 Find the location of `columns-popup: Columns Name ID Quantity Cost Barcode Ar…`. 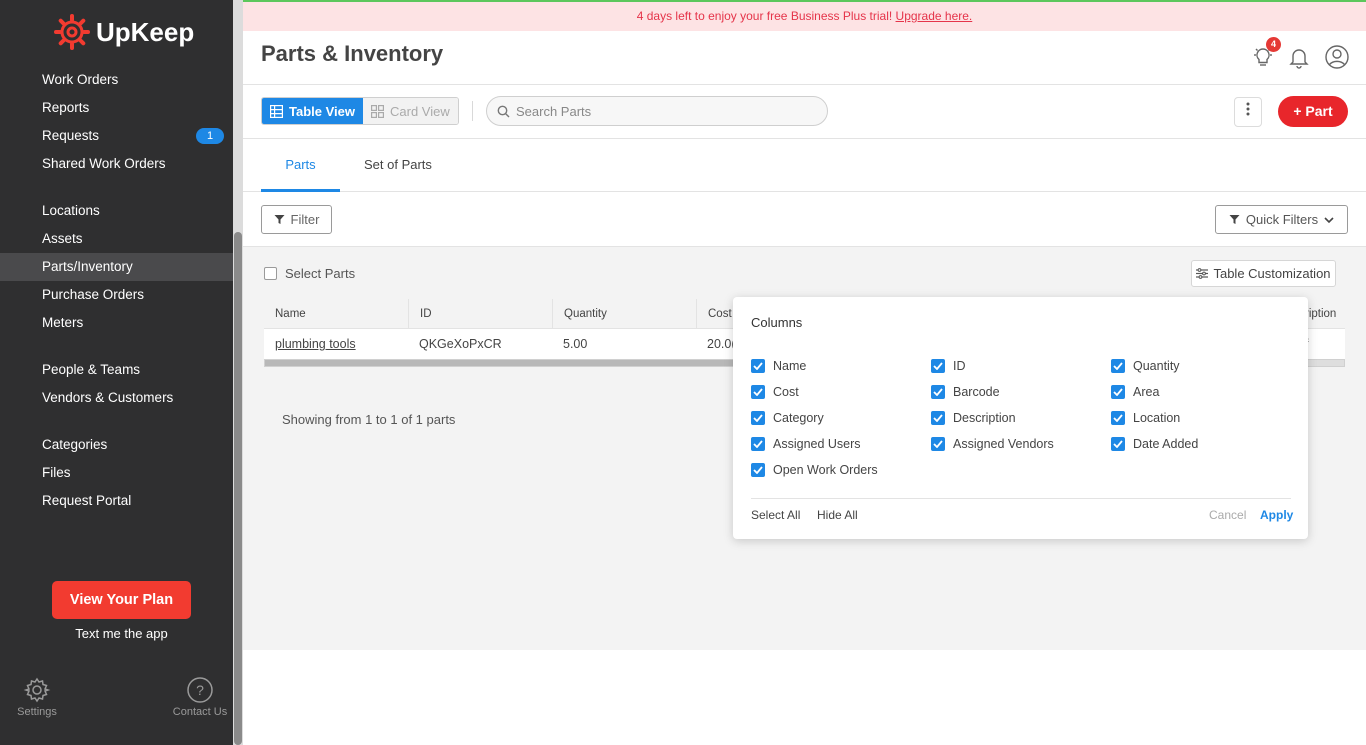

columns-popup: Columns Name ID Quantity Cost Barcode Ar… is located at coordinates (1020, 418).